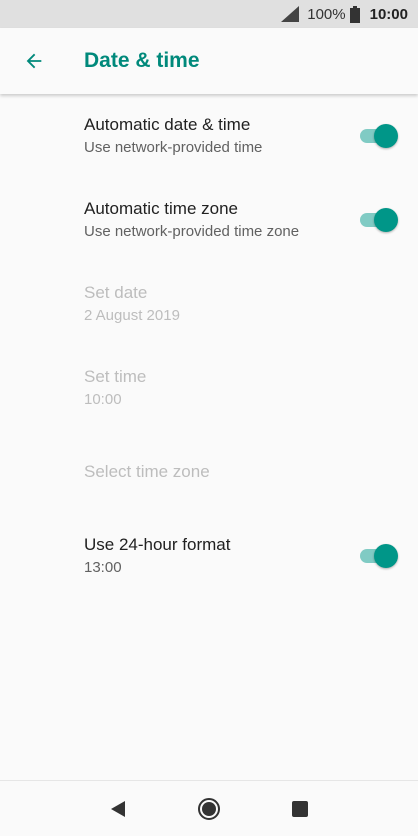 This screenshot has width=418, height=836. Describe the element at coordinates (115, 376) in the screenshot. I see `setting-title: Set time` at that location.